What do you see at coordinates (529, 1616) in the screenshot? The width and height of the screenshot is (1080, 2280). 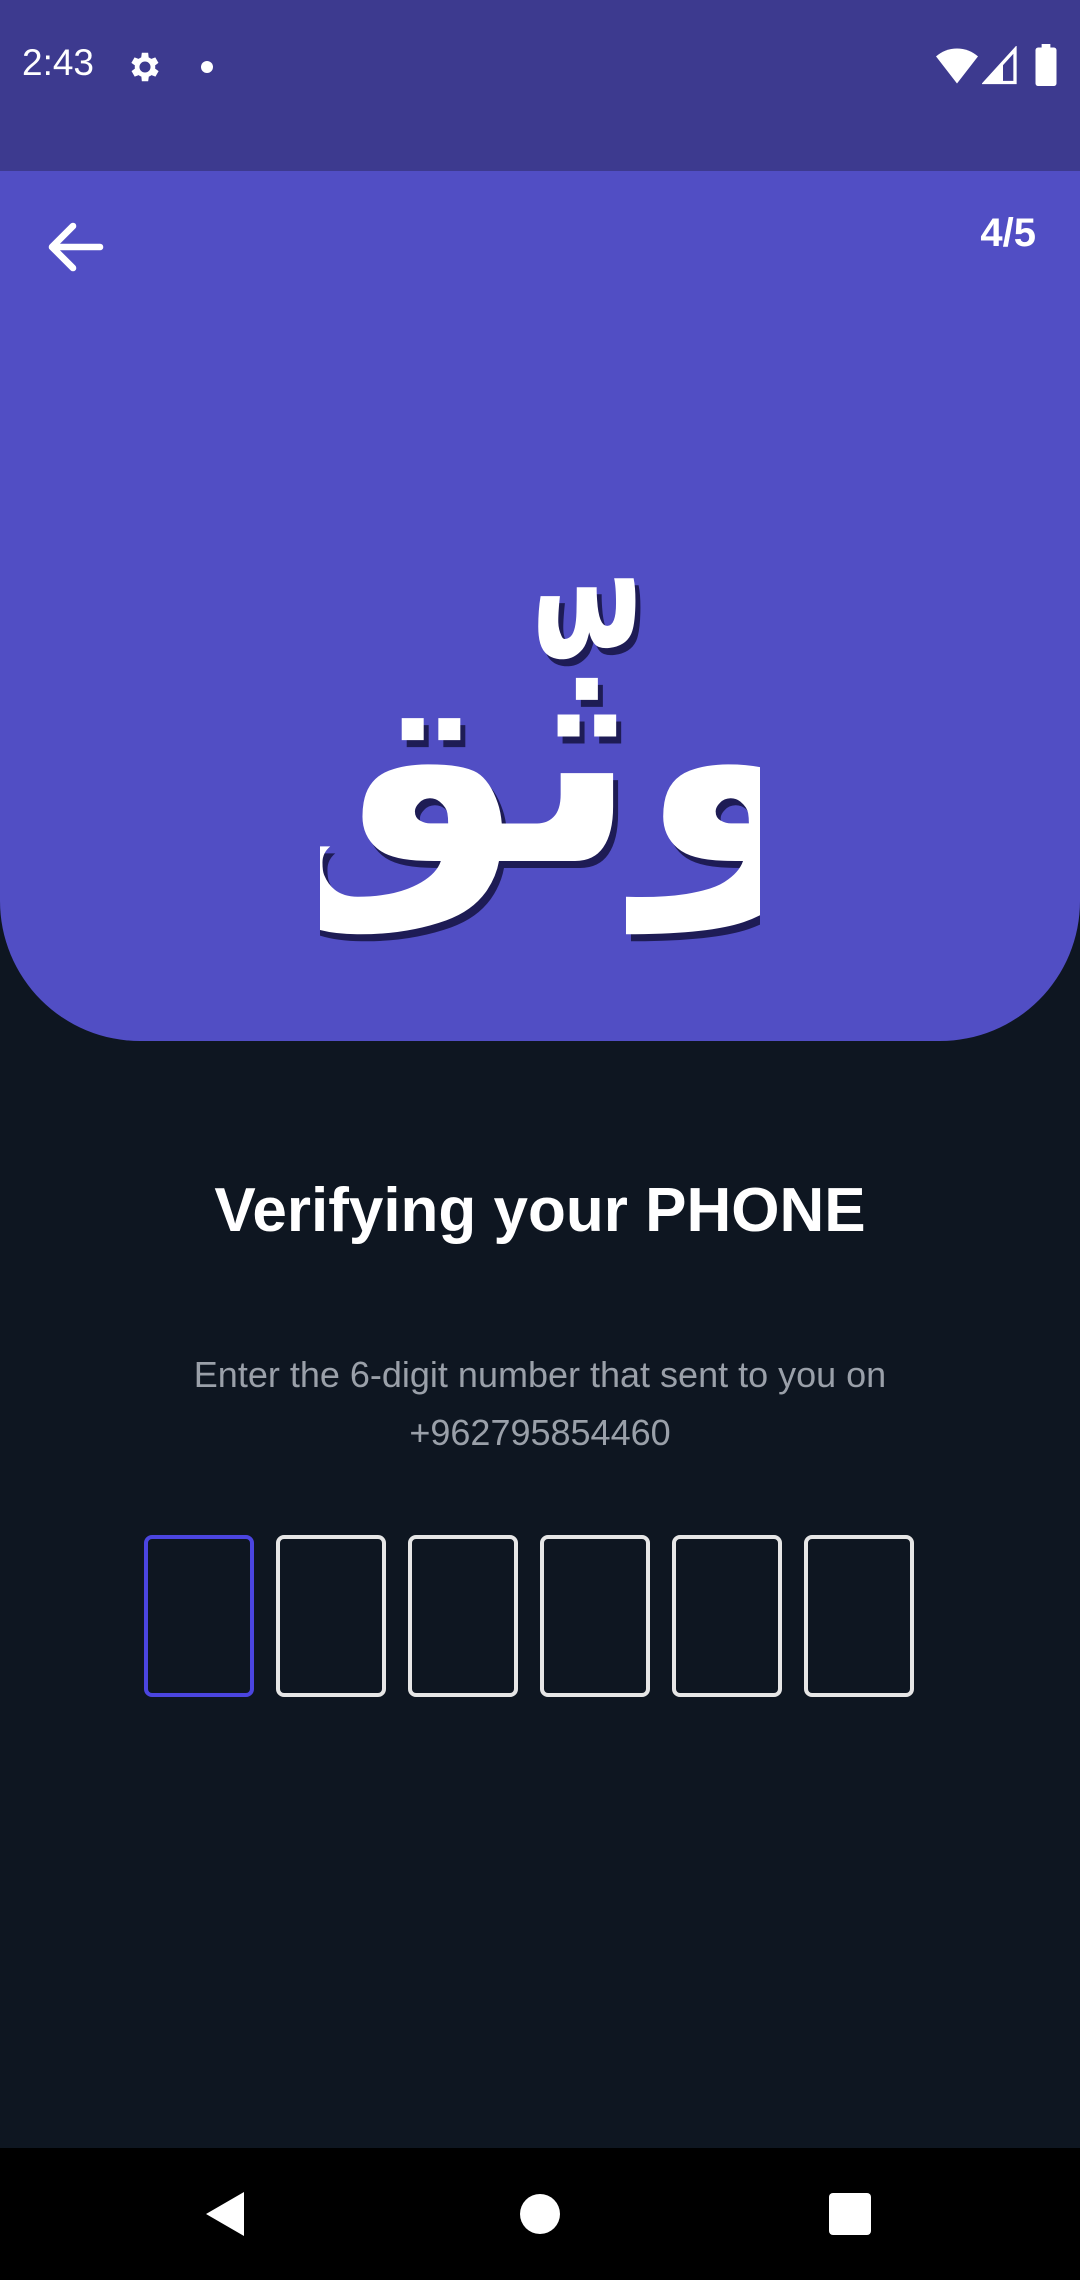 I see `otp-input-group` at bounding box center [529, 1616].